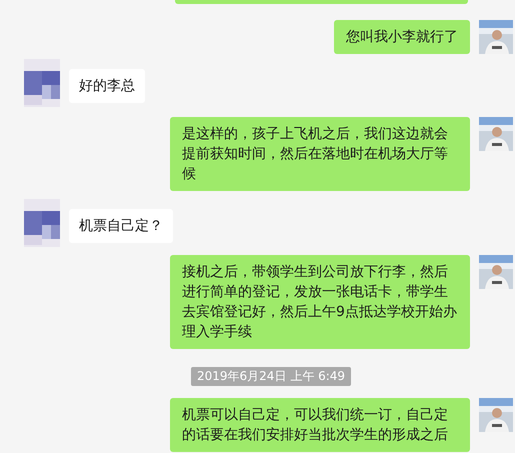 The height and width of the screenshot is (453, 515). What do you see at coordinates (320, 302) in the screenshot?
I see `message-bubble: 接机之后，带领学生到公司放下行李，然后进行简单的登记，发放一张电话卡，带学生去宾馆登记好，然后上午9点抵达学校开始办理入学手续` at bounding box center [320, 302].